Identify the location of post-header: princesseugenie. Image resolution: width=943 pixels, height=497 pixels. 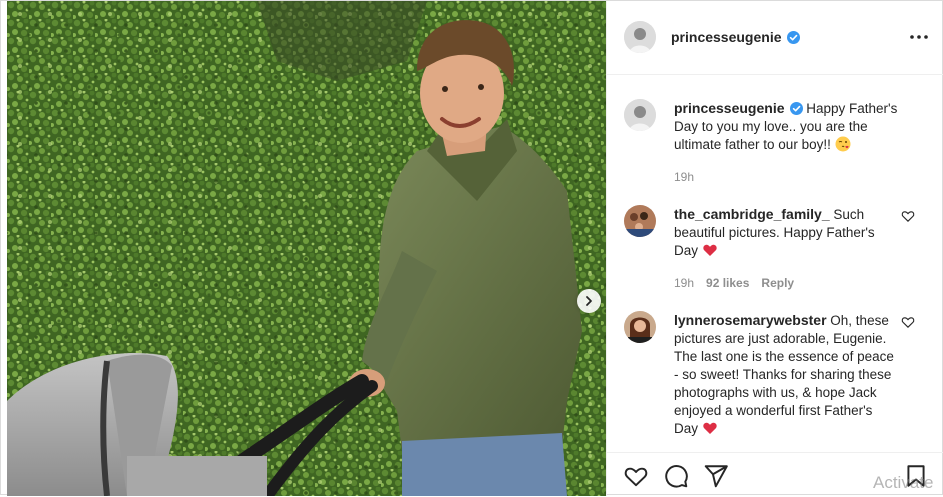
(775, 38).